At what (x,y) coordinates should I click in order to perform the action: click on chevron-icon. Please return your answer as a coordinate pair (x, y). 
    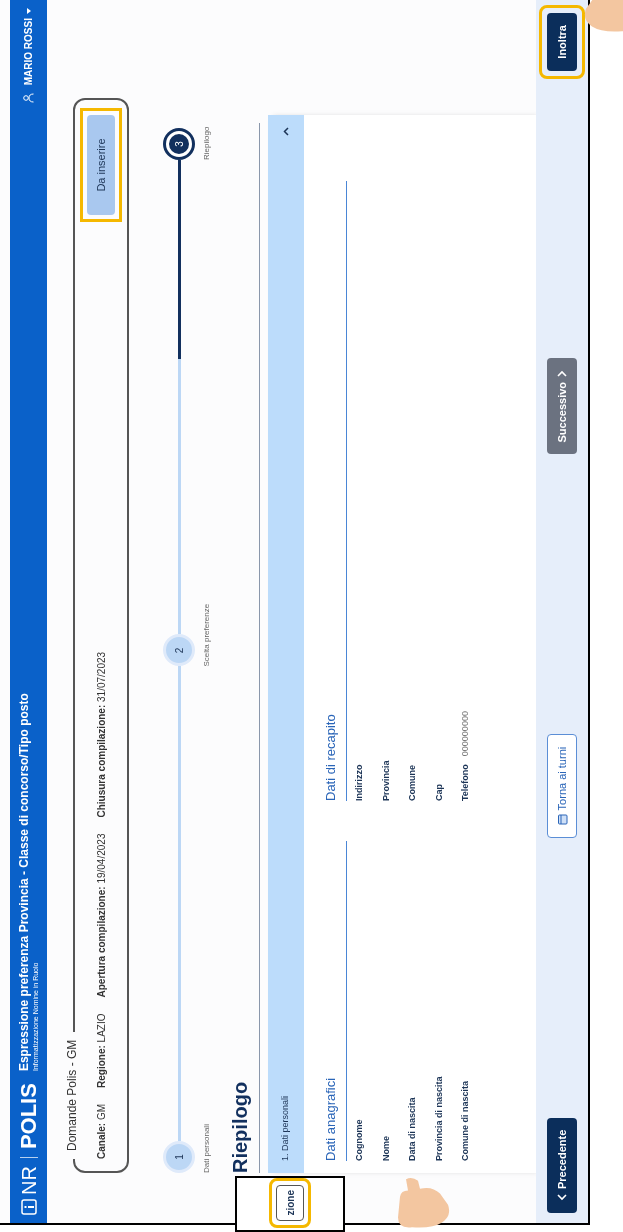
    Looking at the image, I should click on (286, 131).